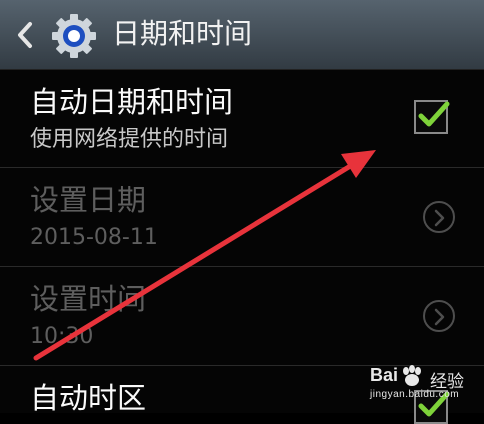 The image size is (484, 424). I want to click on setting-subtitle: 使用网络提供的时间, so click(129, 139).